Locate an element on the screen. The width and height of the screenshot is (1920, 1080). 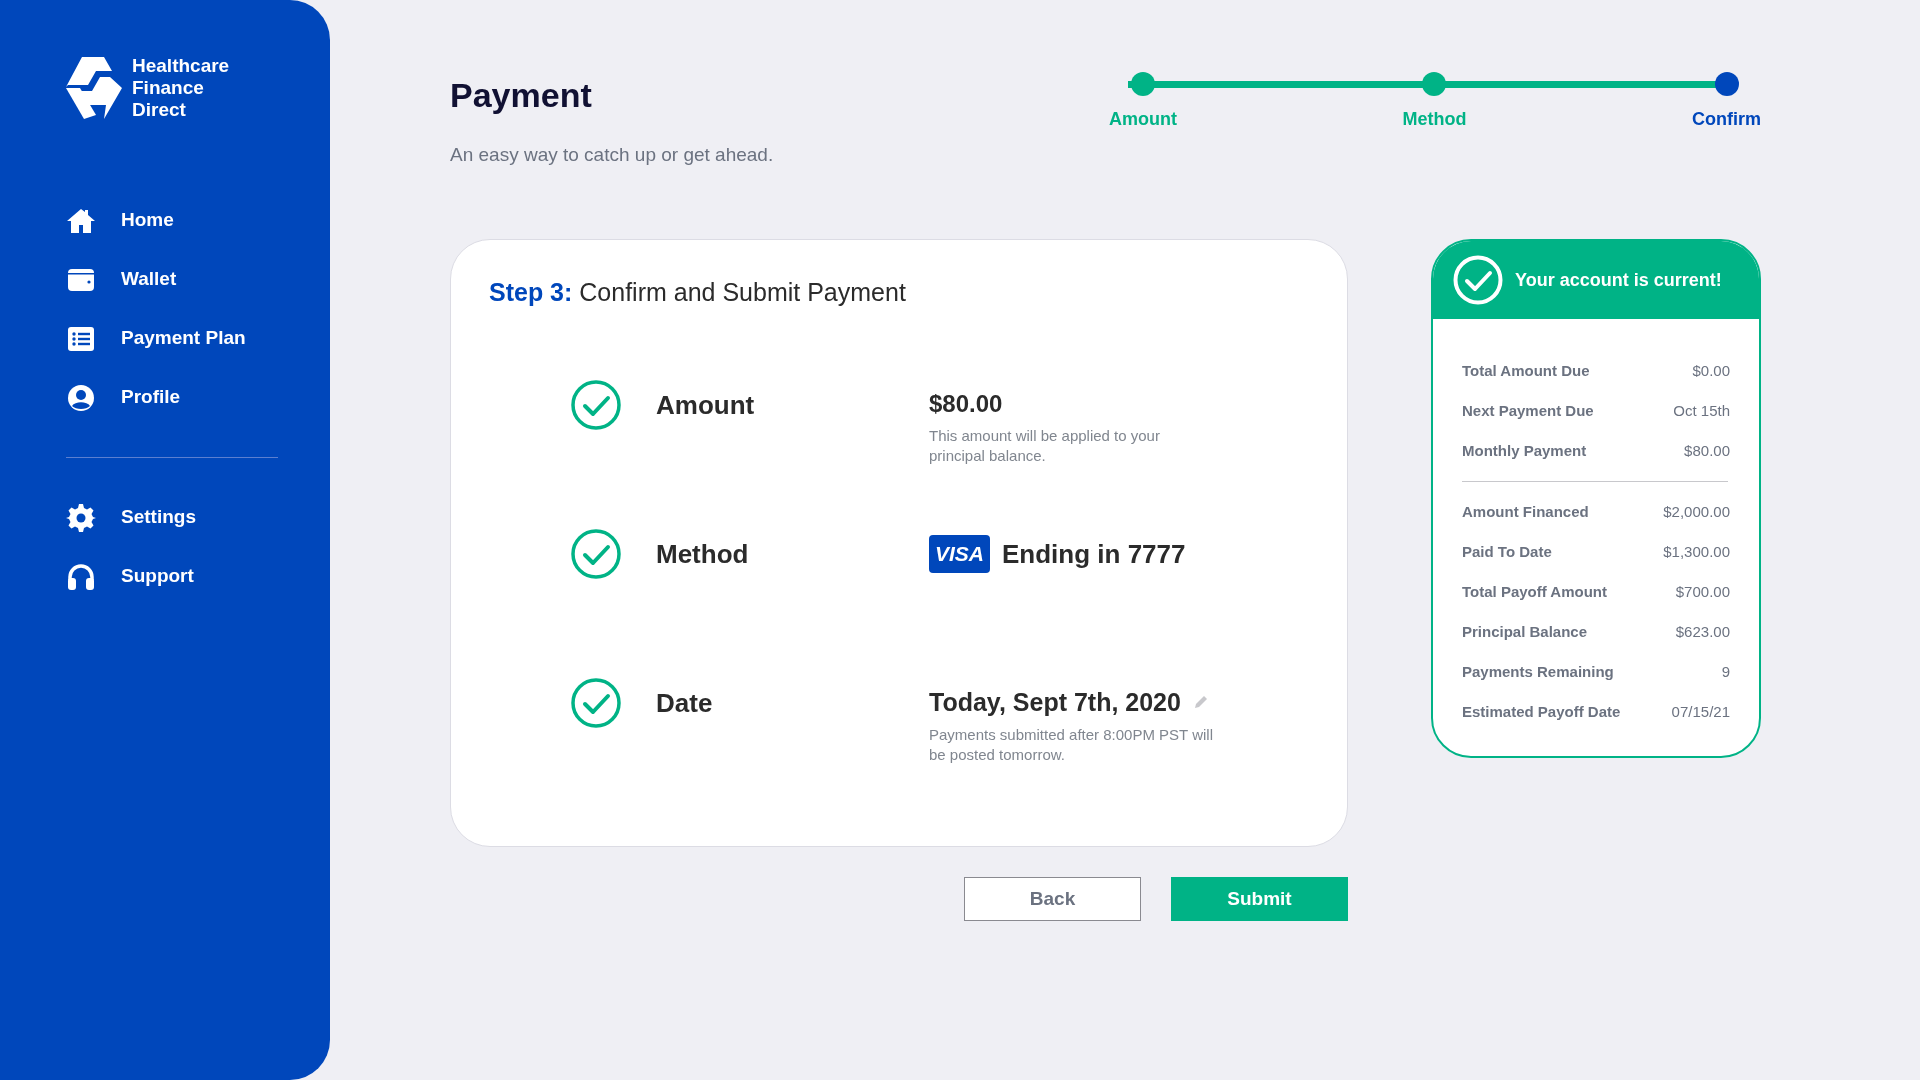
summary-value: 9 is located at coordinates (1725, 671).